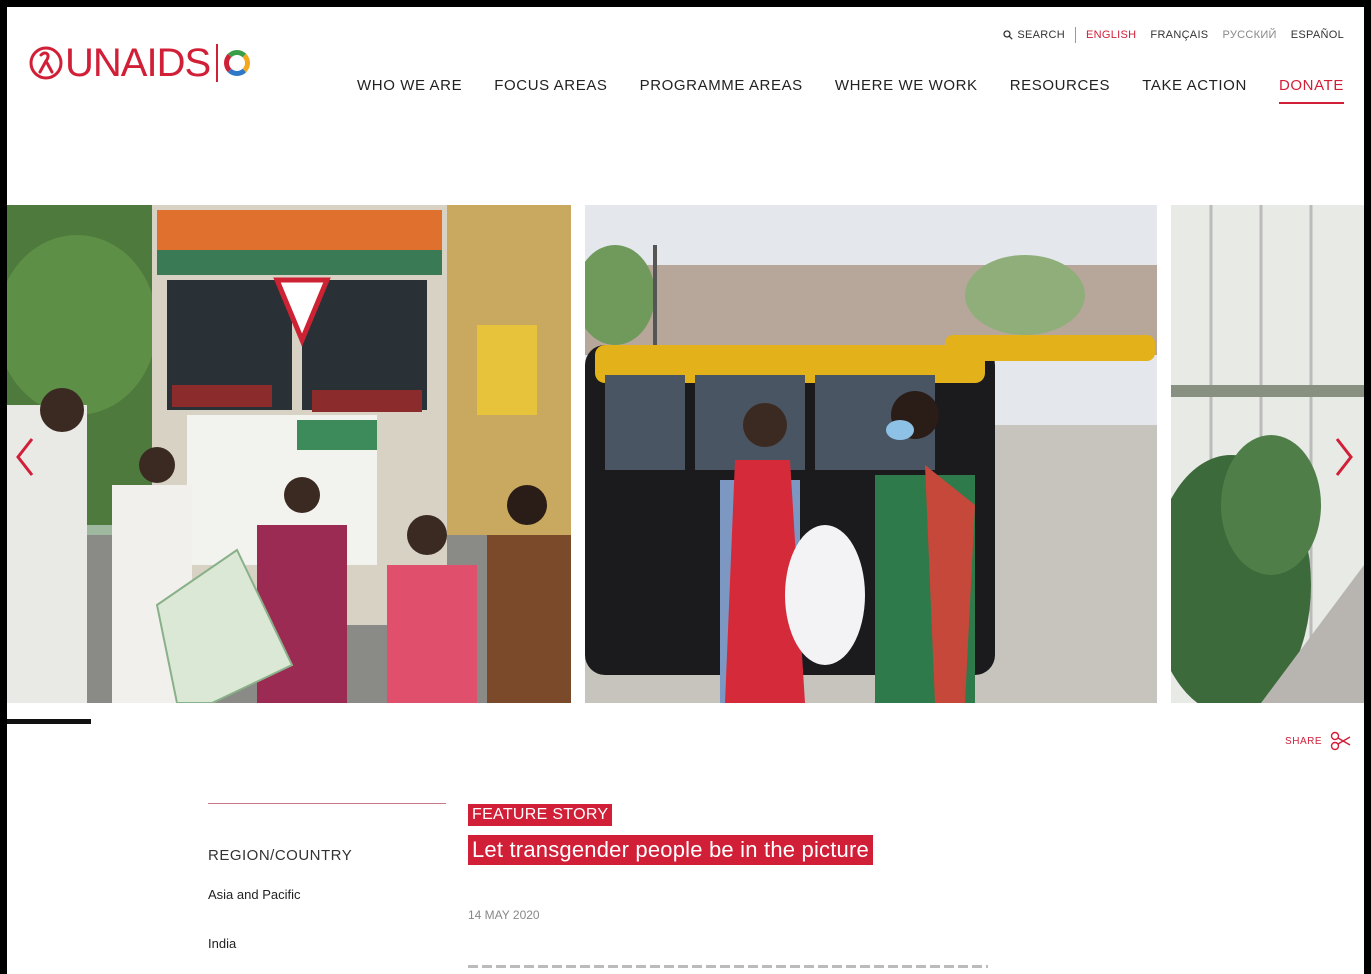  What do you see at coordinates (1311, 90) in the screenshot?
I see `nav-donate: DONATE` at bounding box center [1311, 90].